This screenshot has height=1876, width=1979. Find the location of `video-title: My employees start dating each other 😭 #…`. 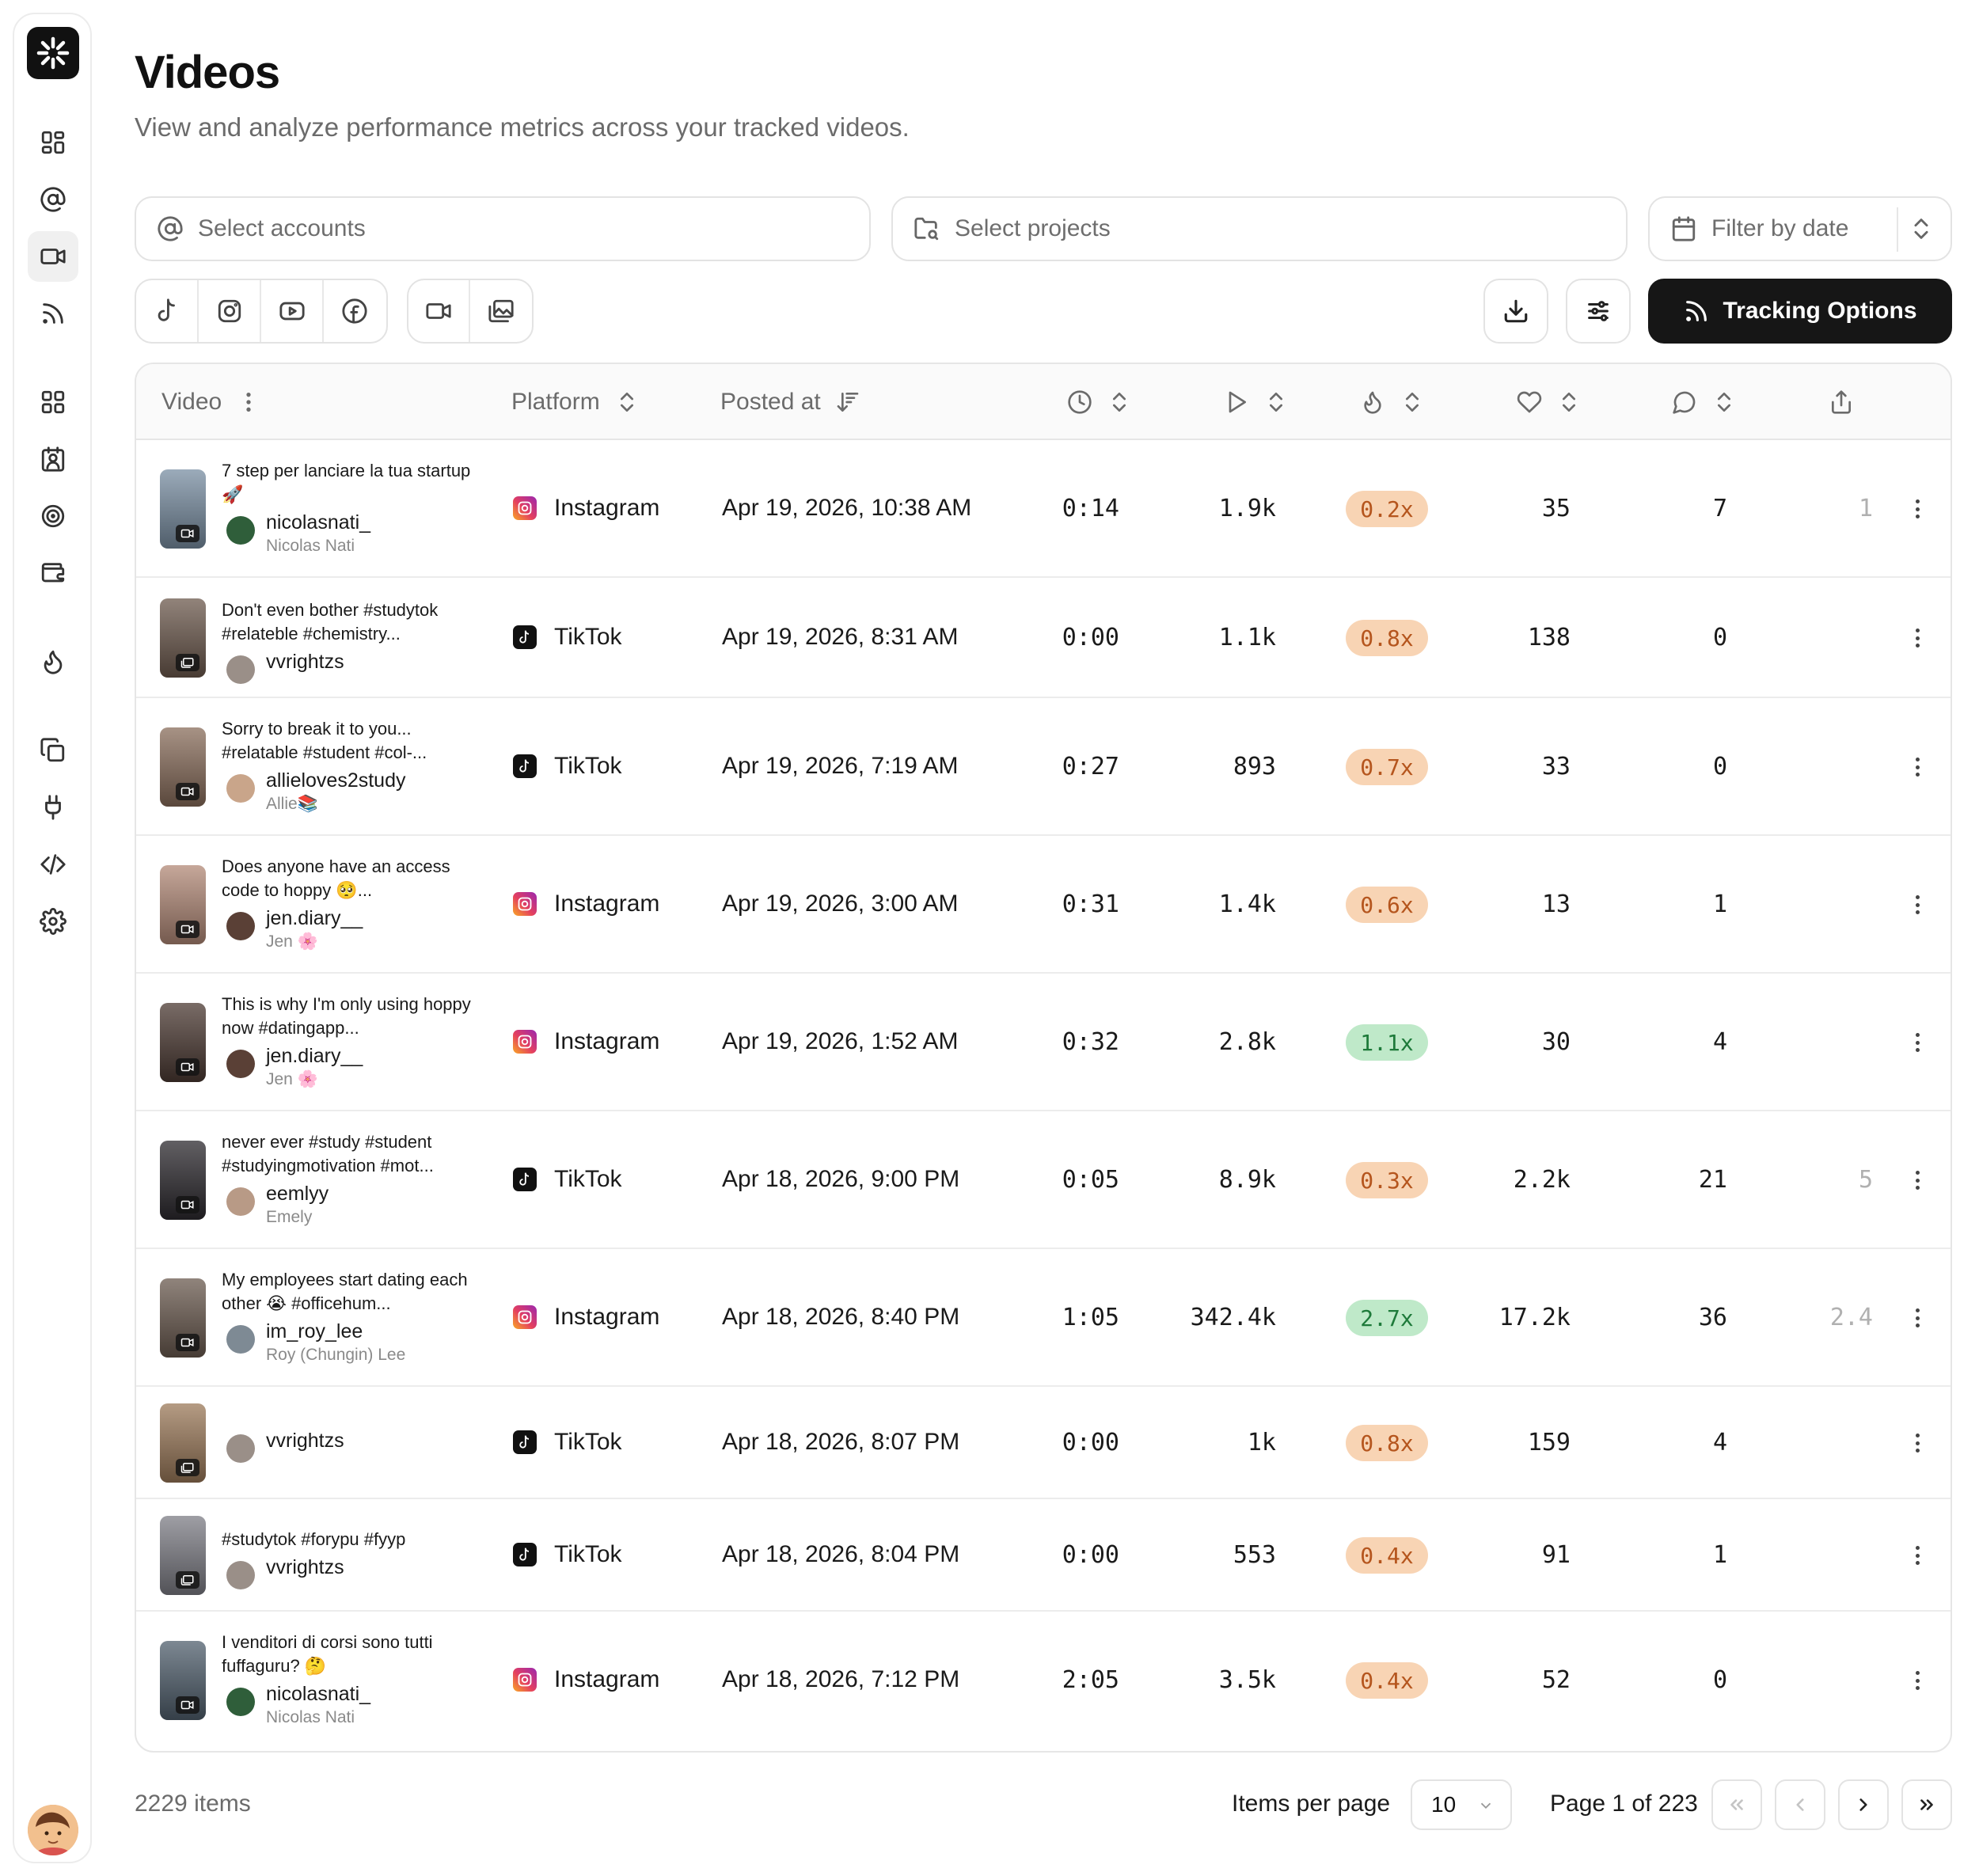

video-title: My employees start dating each other 😭 #… is located at coordinates (348, 1292).